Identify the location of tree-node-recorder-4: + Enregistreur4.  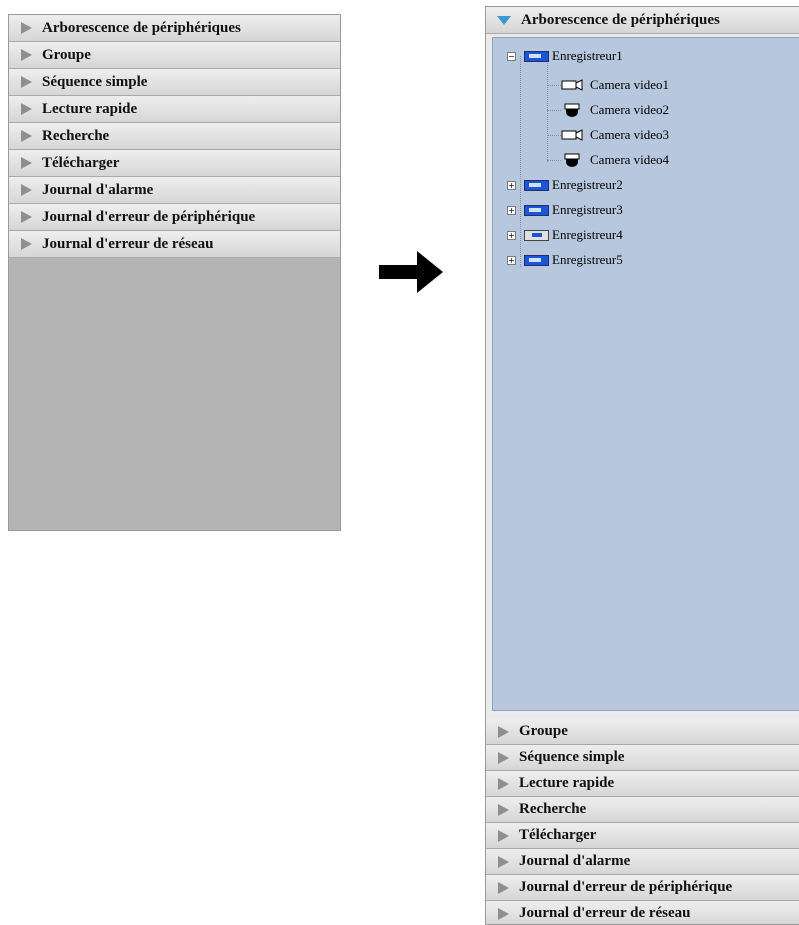
(565, 235).